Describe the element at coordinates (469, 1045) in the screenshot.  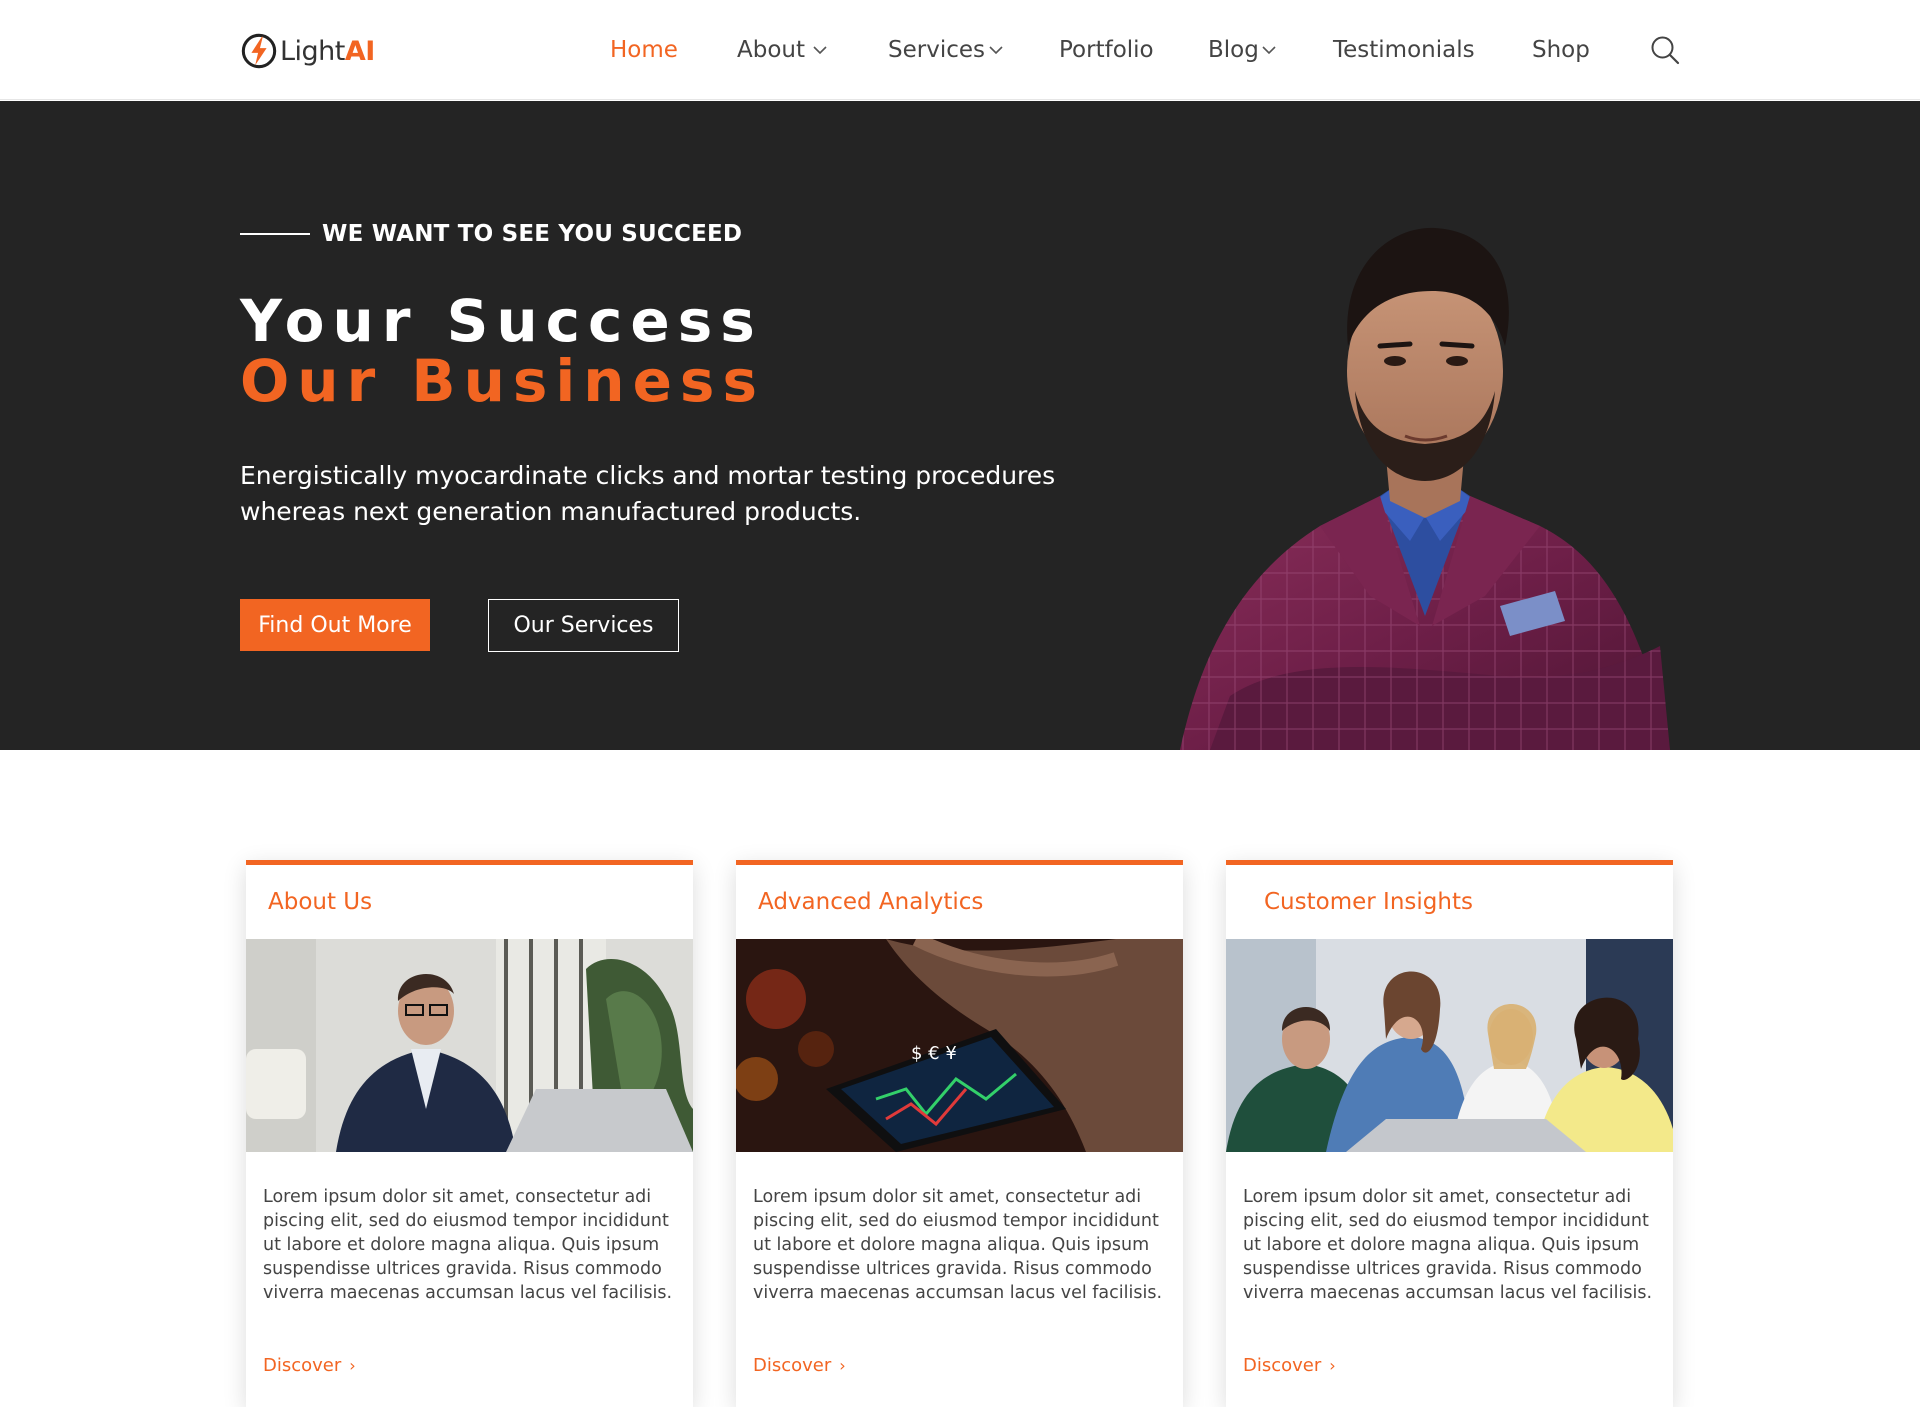
I see `card-image-businessman` at that location.